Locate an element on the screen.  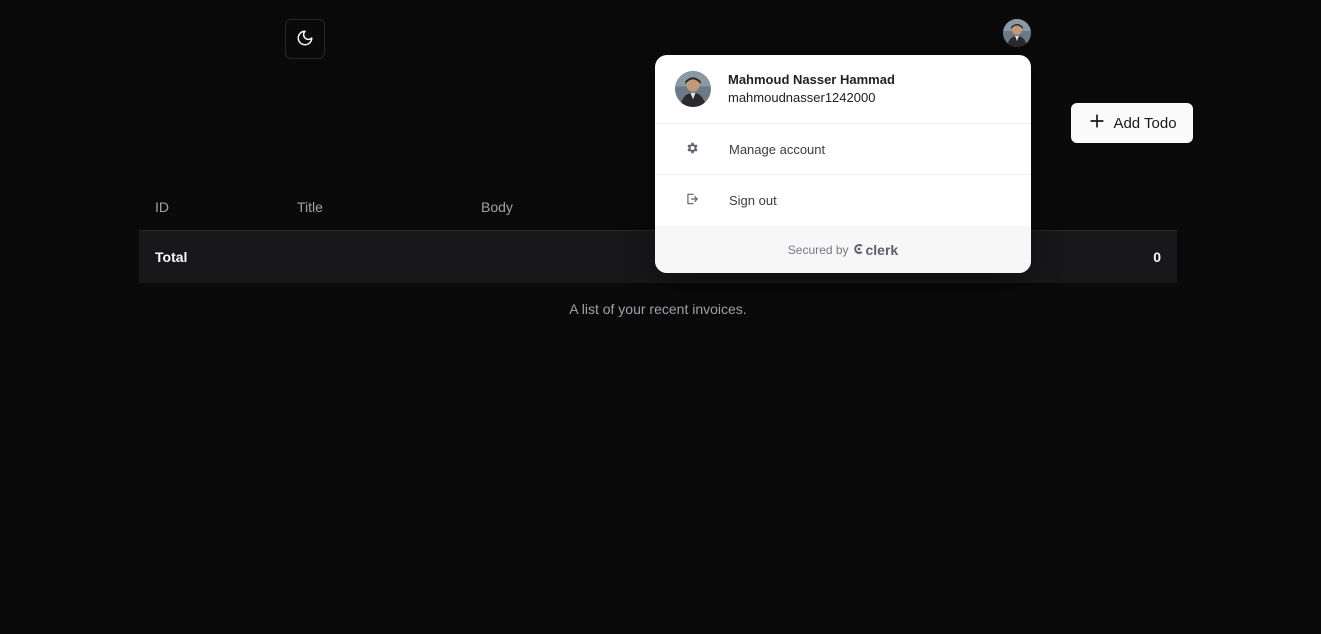
column-header-body: Body is located at coordinates (497, 206).